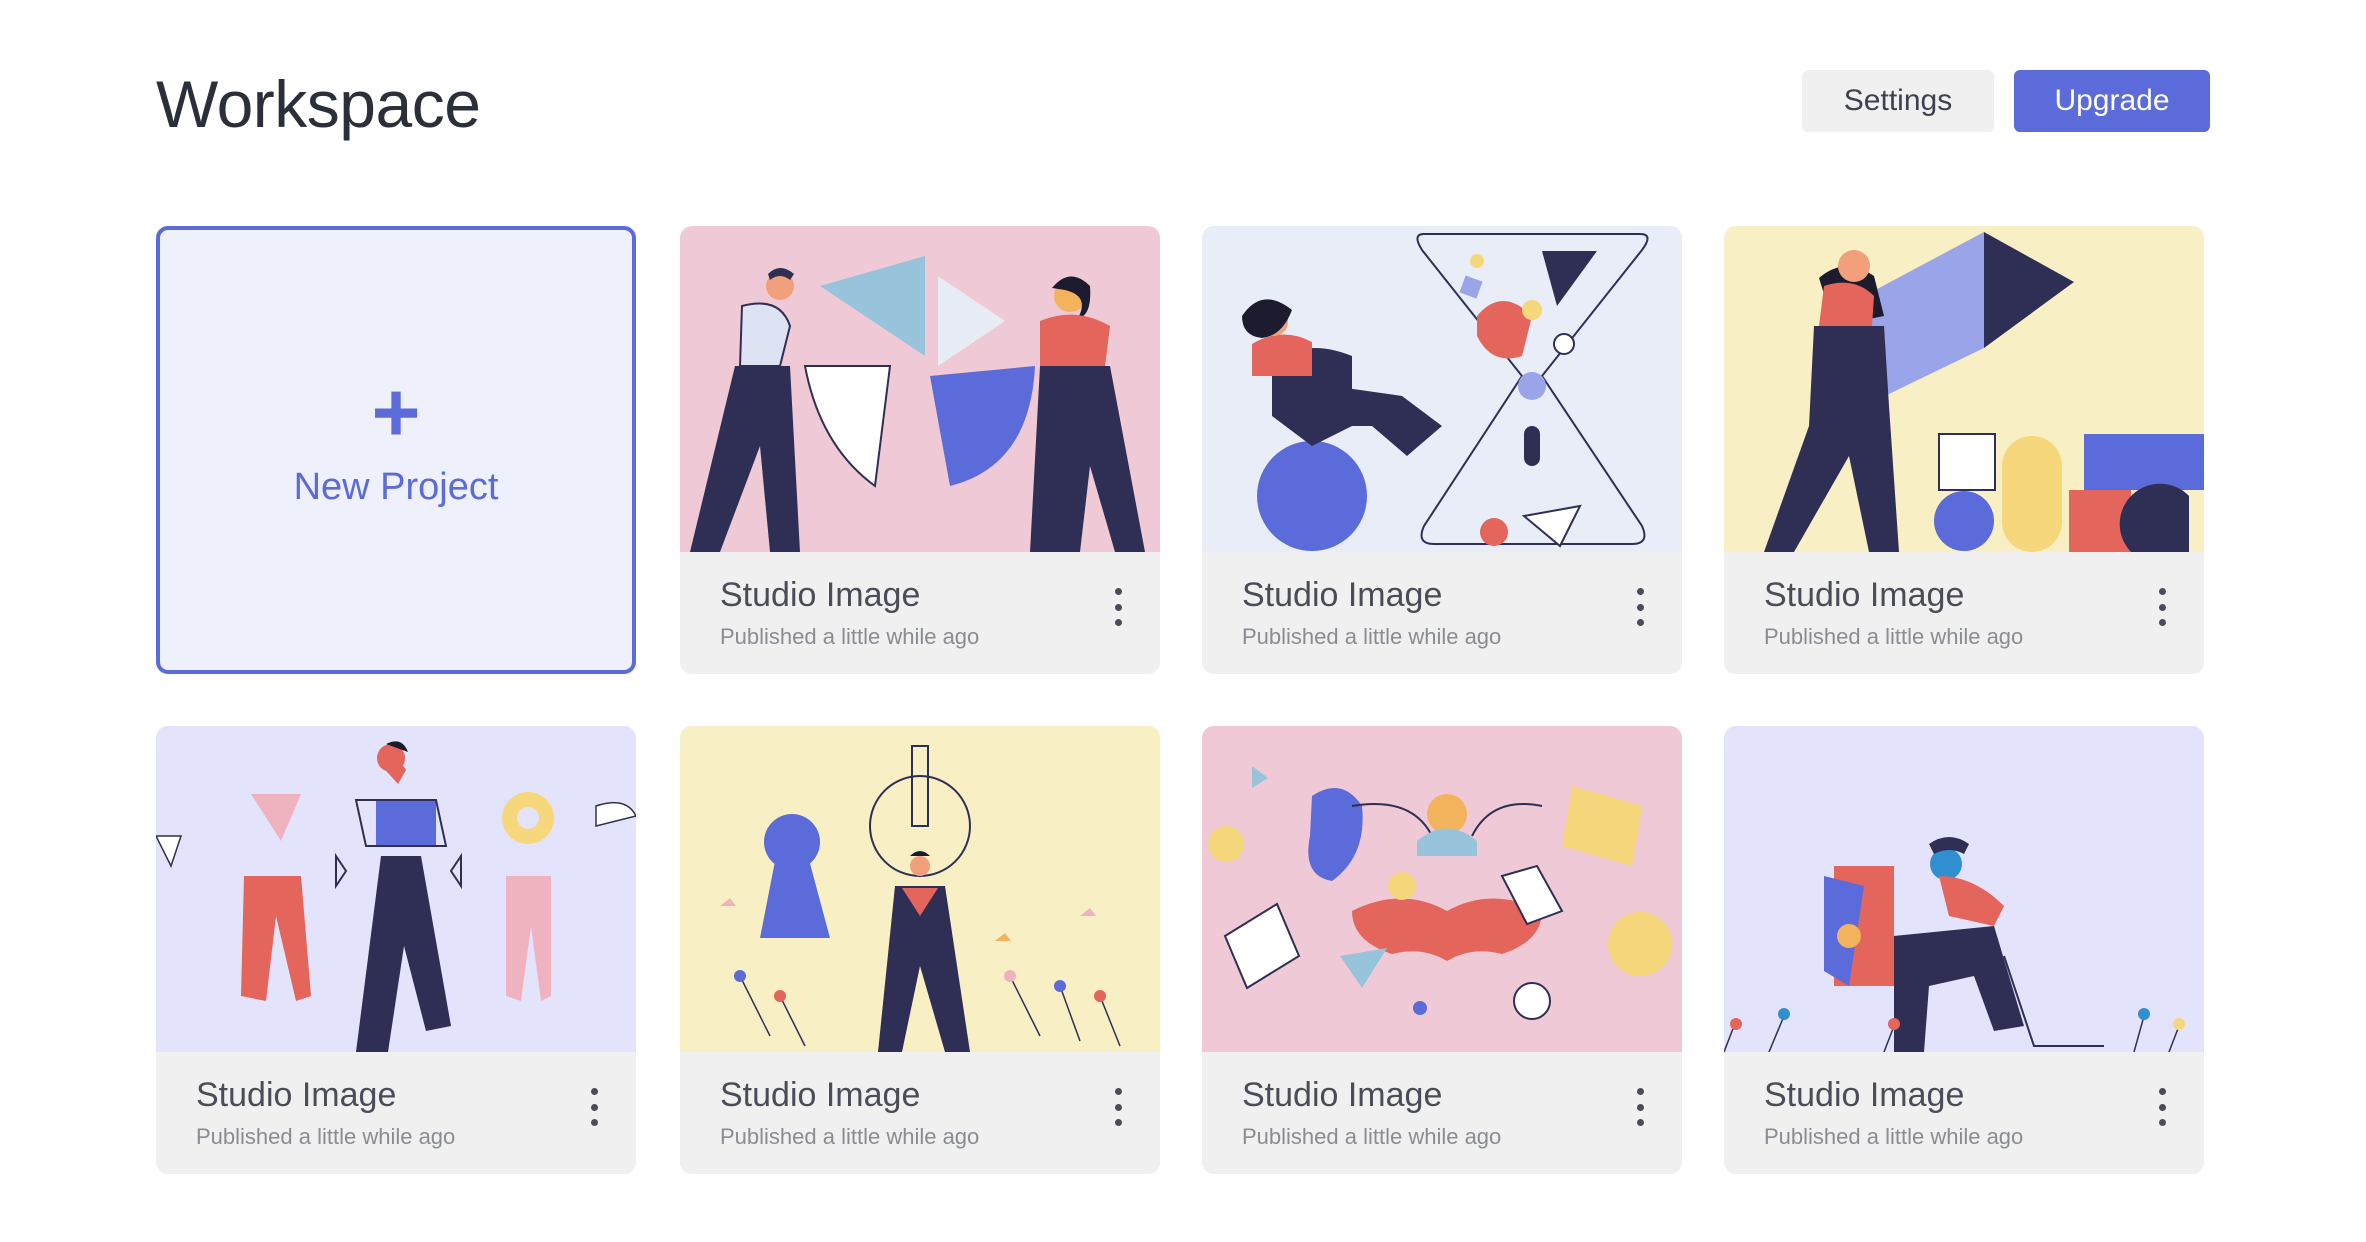 The image size is (2366, 1242). What do you see at coordinates (1183, 100) in the screenshot?
I see `page-header: Workspace Settings Upgrade` at bounding box center [1183, 100].